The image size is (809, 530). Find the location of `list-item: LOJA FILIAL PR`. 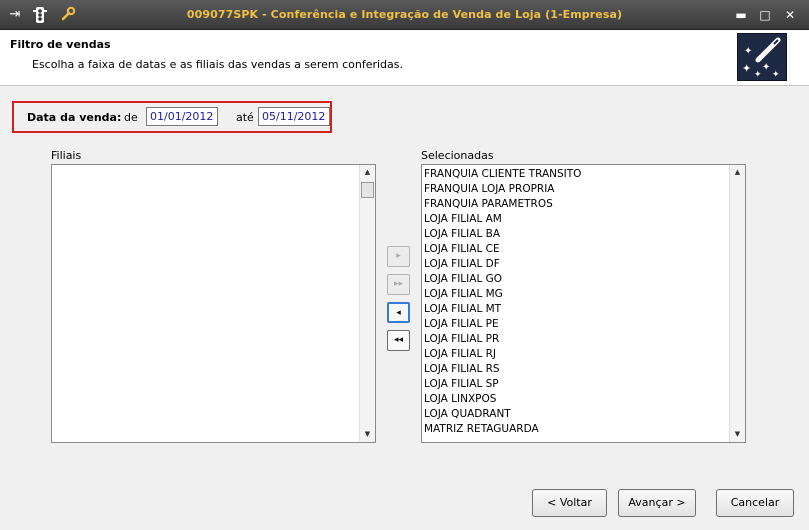

list-item: LOJA FILIAL PR is located at coordinates (575, 339).